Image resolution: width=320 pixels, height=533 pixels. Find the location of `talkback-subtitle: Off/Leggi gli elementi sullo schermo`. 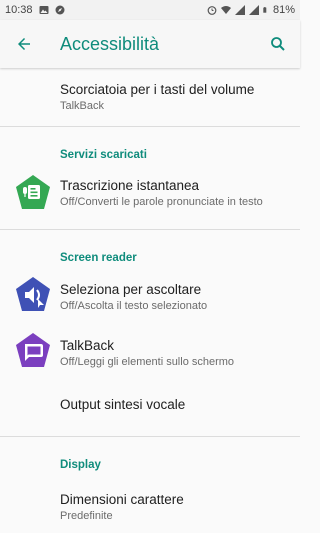

talkback-subtitle: Off/Leggi gli elementi sullo schermo is located at coordinates (147, 362).